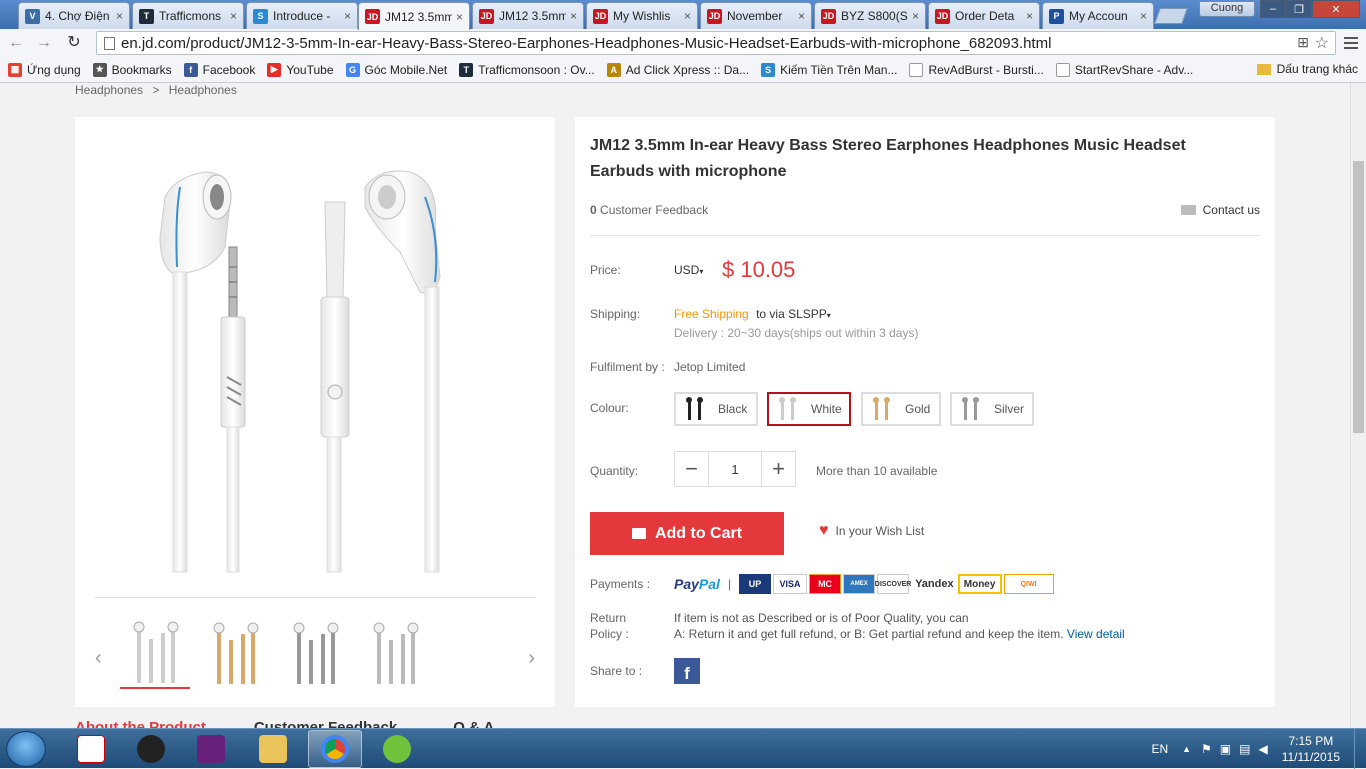 The height and width of the screenshot is (769, 1366). Describe the element at coordinates (305, 372) in the screenshot. I see `product-main-image` at that location.